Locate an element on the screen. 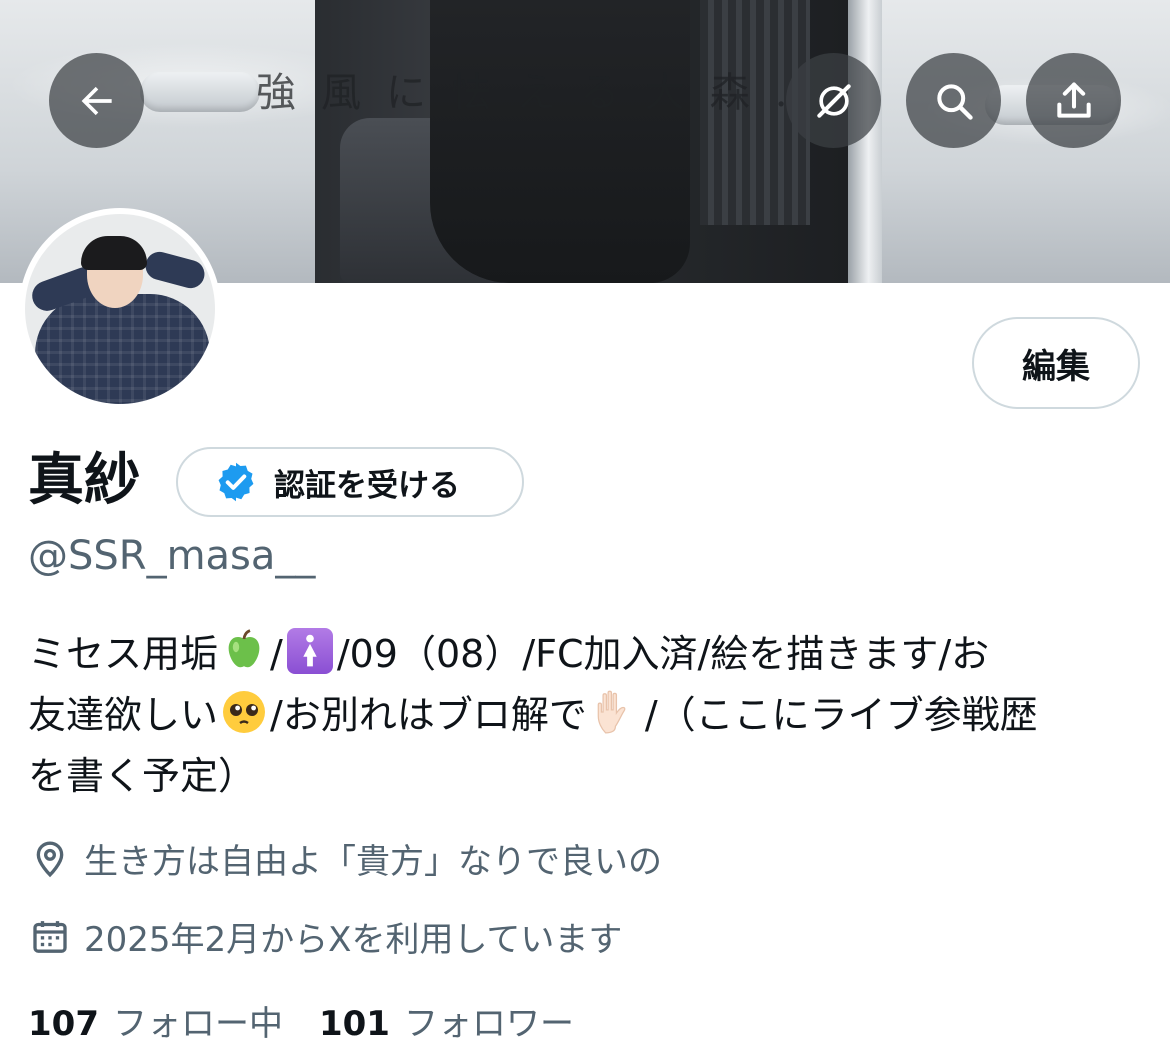 The image size is (1170, 1056). avatar-photo is located at coordinates (120, 309).